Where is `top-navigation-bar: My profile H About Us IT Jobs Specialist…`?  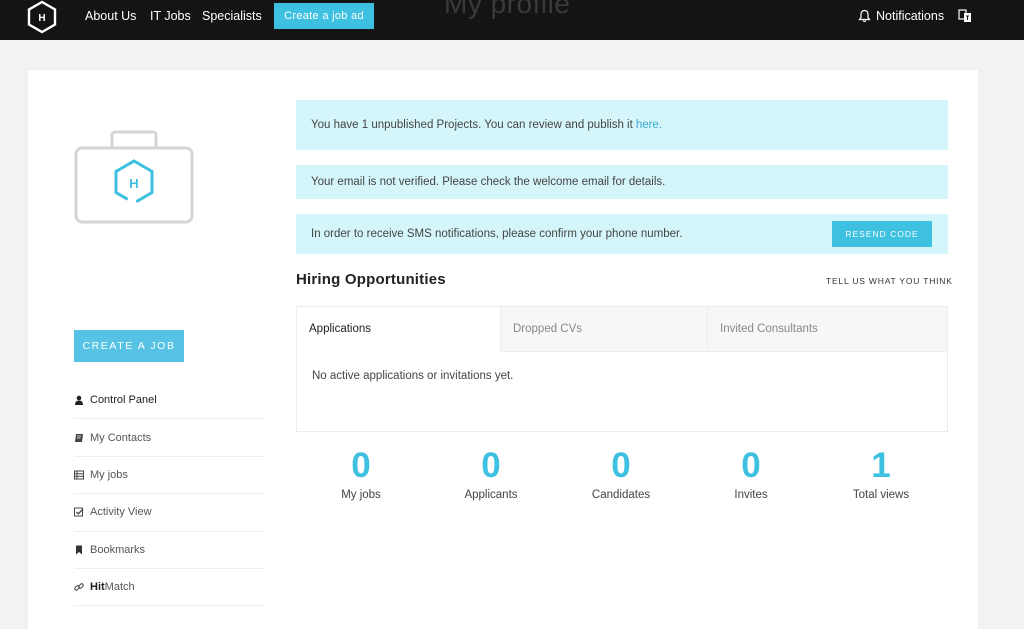
top-navigation-bar: My profile H About Us IT Jobs Specialist… is located at coordinates (512, 20).